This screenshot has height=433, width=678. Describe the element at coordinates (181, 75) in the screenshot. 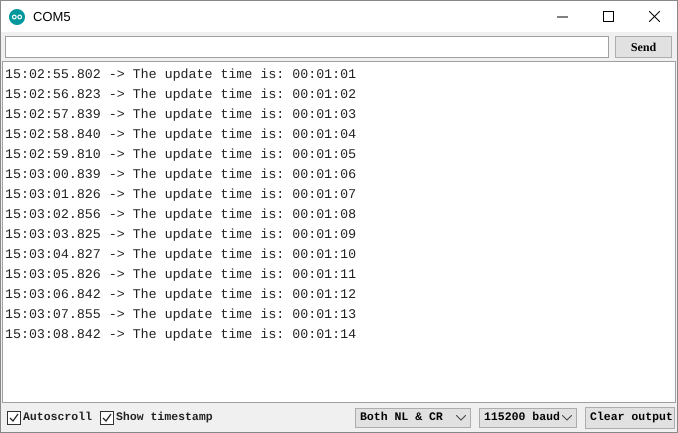

I see `output-line: 15:02:55.802 -> The update time is: 00:01:01` at that location.